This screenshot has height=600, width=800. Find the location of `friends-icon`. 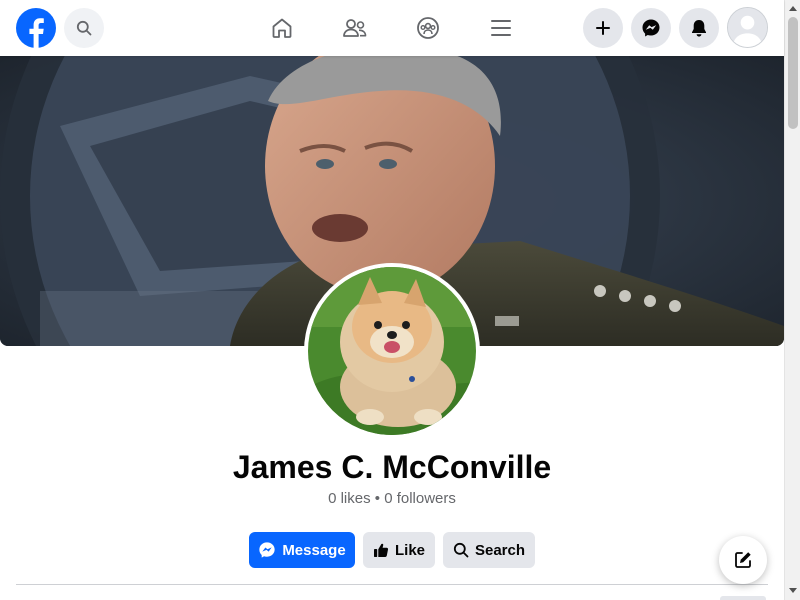

friends-icon is located at coordinates (355, 28).